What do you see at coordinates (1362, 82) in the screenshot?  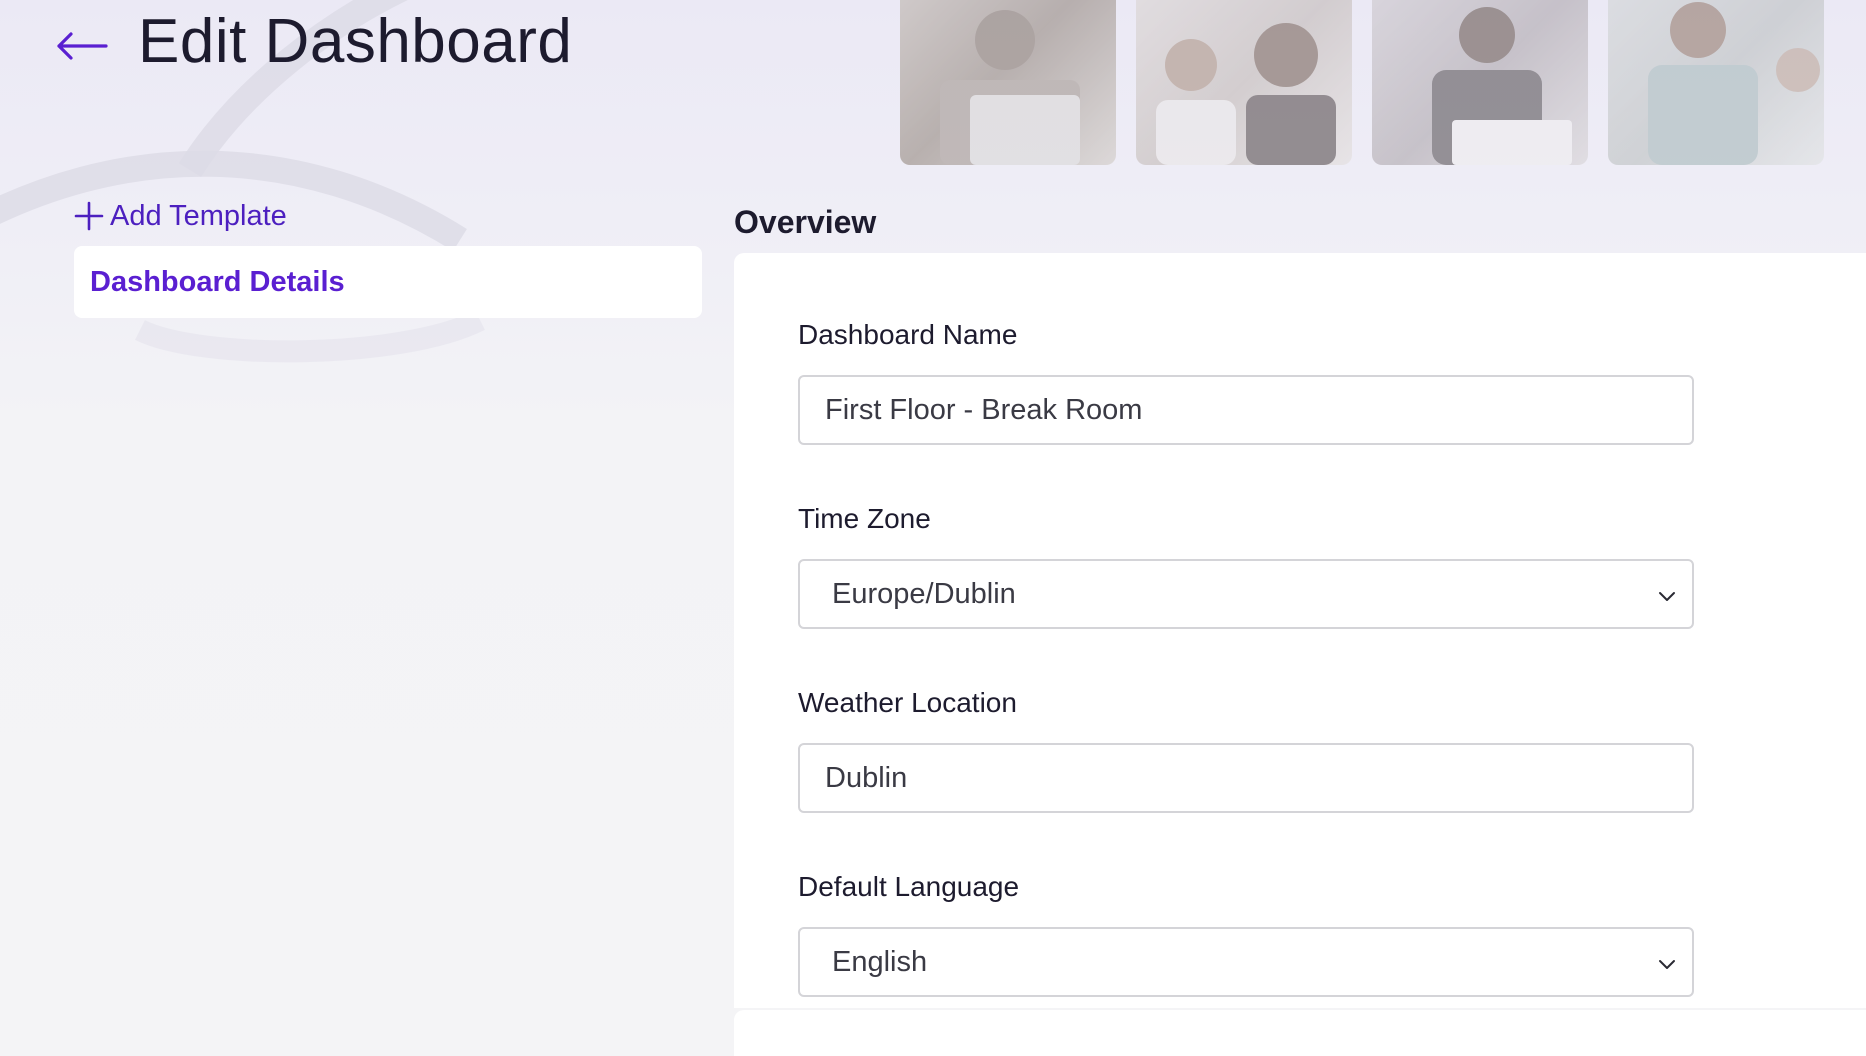 I see `header-photo-strip` at bounding box center [1362, 82].